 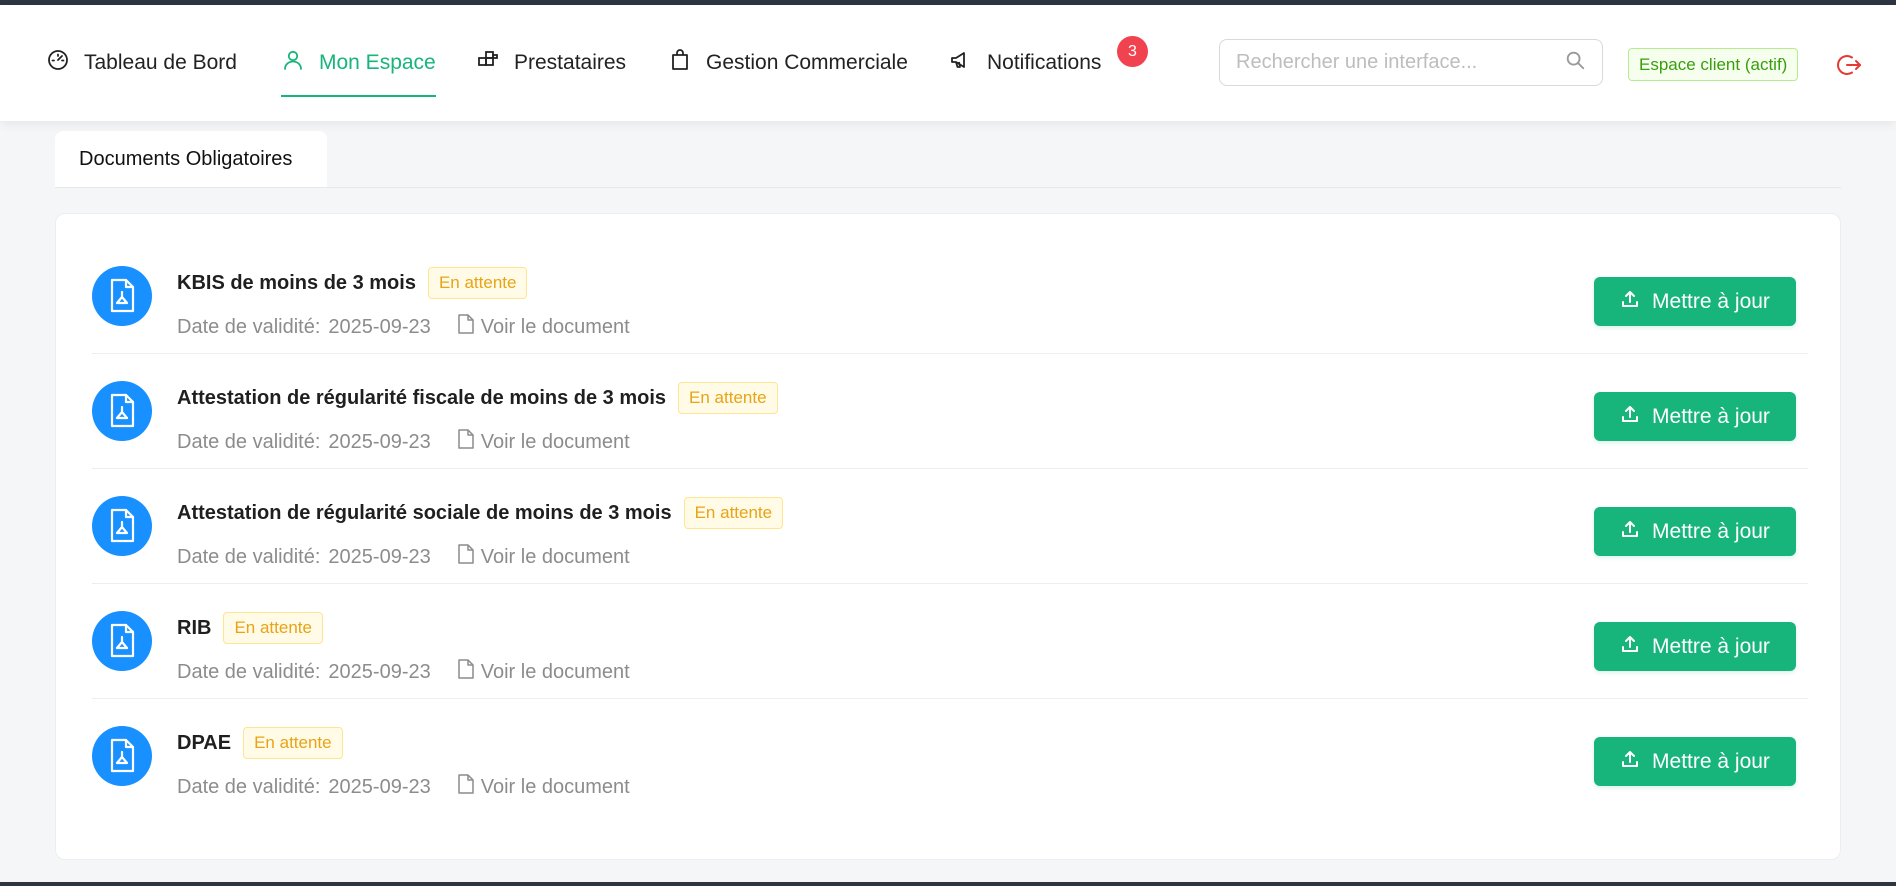 I want to click on nav-label: Notifications, so click(x=1044, y=62).